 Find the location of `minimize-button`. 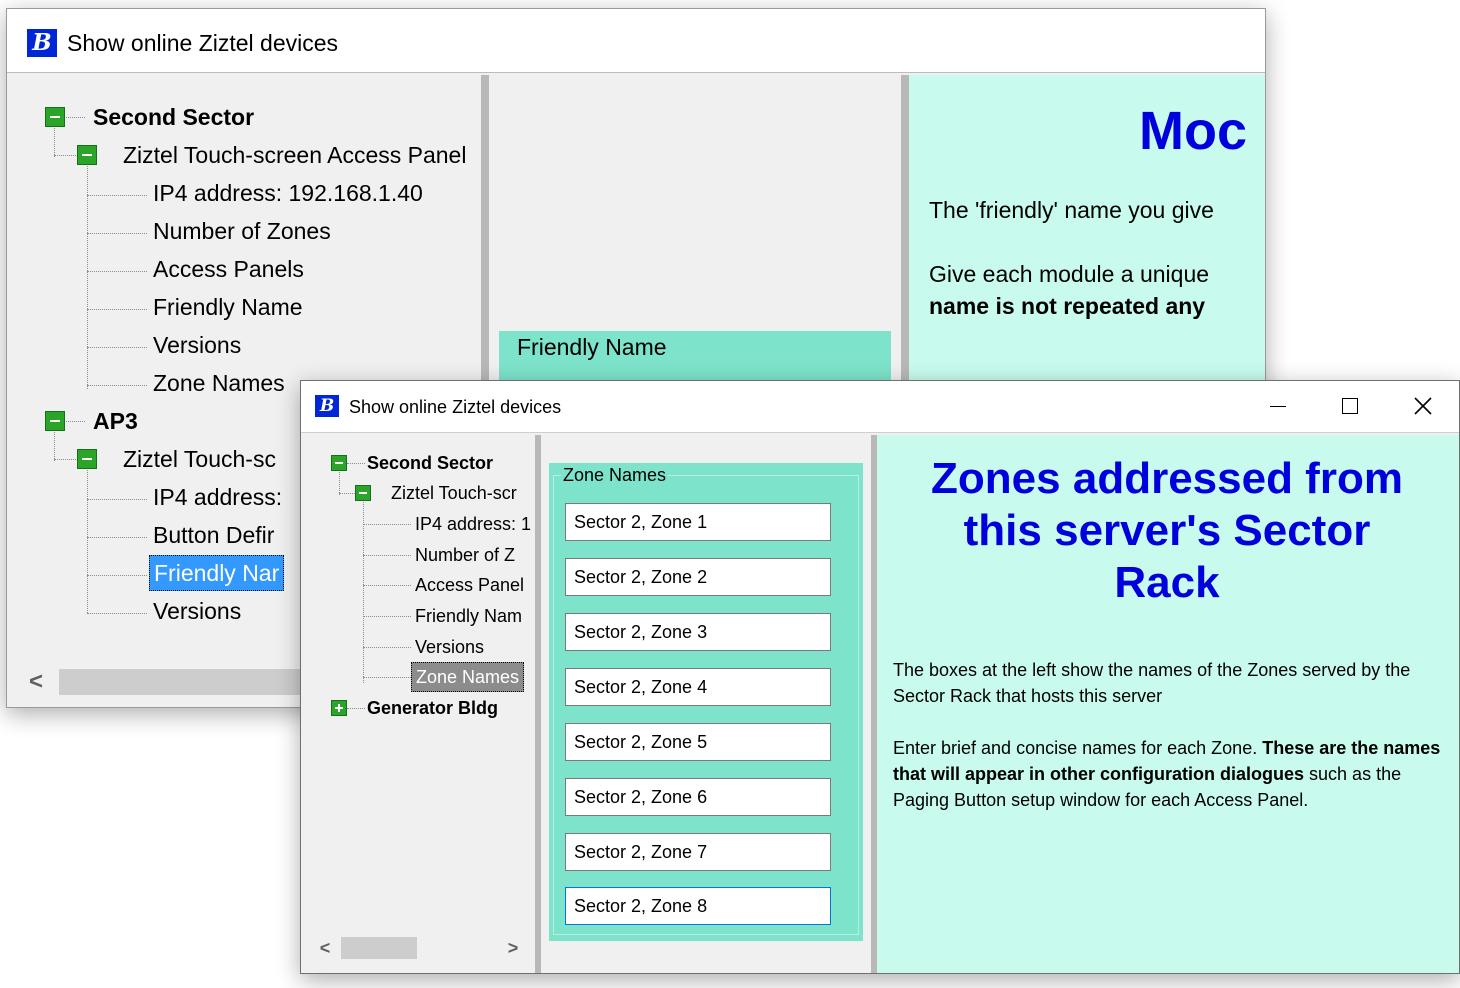

minimize-button is located at coordinates (1277, 407).